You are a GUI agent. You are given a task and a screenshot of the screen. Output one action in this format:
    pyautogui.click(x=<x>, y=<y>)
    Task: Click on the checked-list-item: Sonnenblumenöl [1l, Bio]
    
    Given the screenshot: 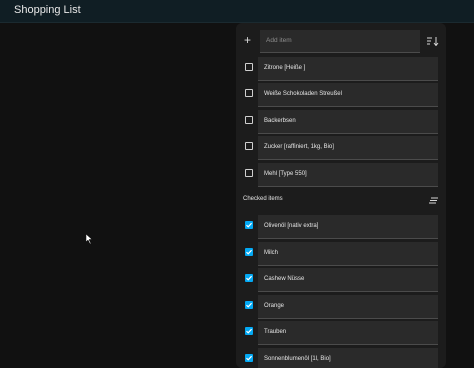 What is the action you would take?
    pyautogui.click(x=341, y=358)
    